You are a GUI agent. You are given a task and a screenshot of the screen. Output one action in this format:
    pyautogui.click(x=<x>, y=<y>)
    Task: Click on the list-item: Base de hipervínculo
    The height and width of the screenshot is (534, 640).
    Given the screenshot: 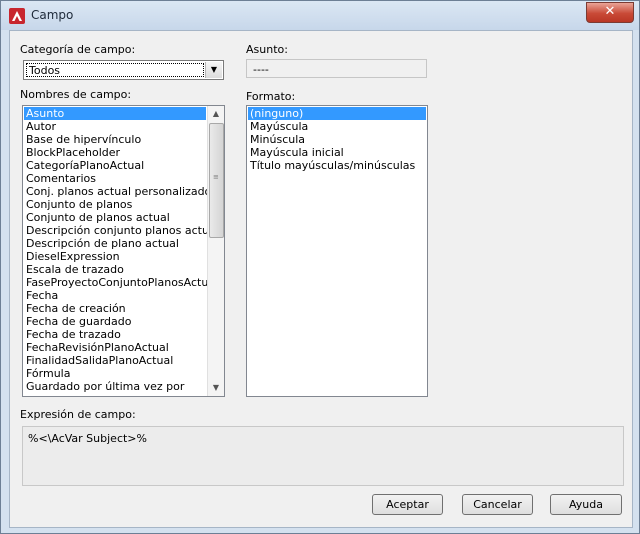 What is the action you would take?
    pyautogui.click(x=115, y=139)
    